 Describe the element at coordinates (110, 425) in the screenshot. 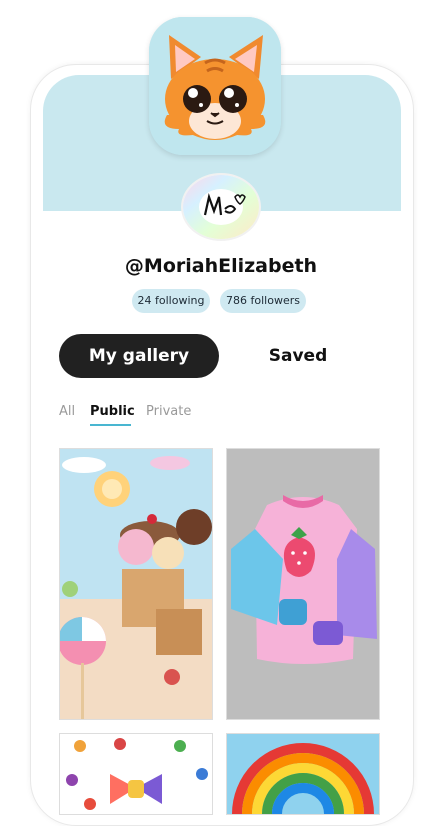

I see `filter-active-underline` at that location.